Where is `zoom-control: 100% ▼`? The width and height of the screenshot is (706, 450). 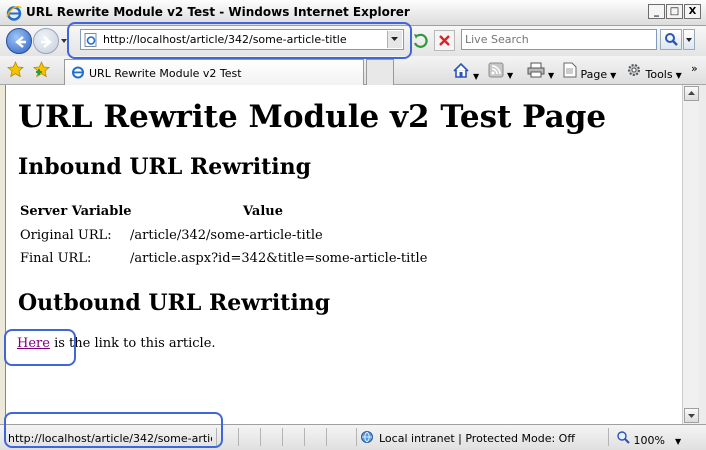
zoom-control: 100% ▼ is located at coordinates (648, 438).